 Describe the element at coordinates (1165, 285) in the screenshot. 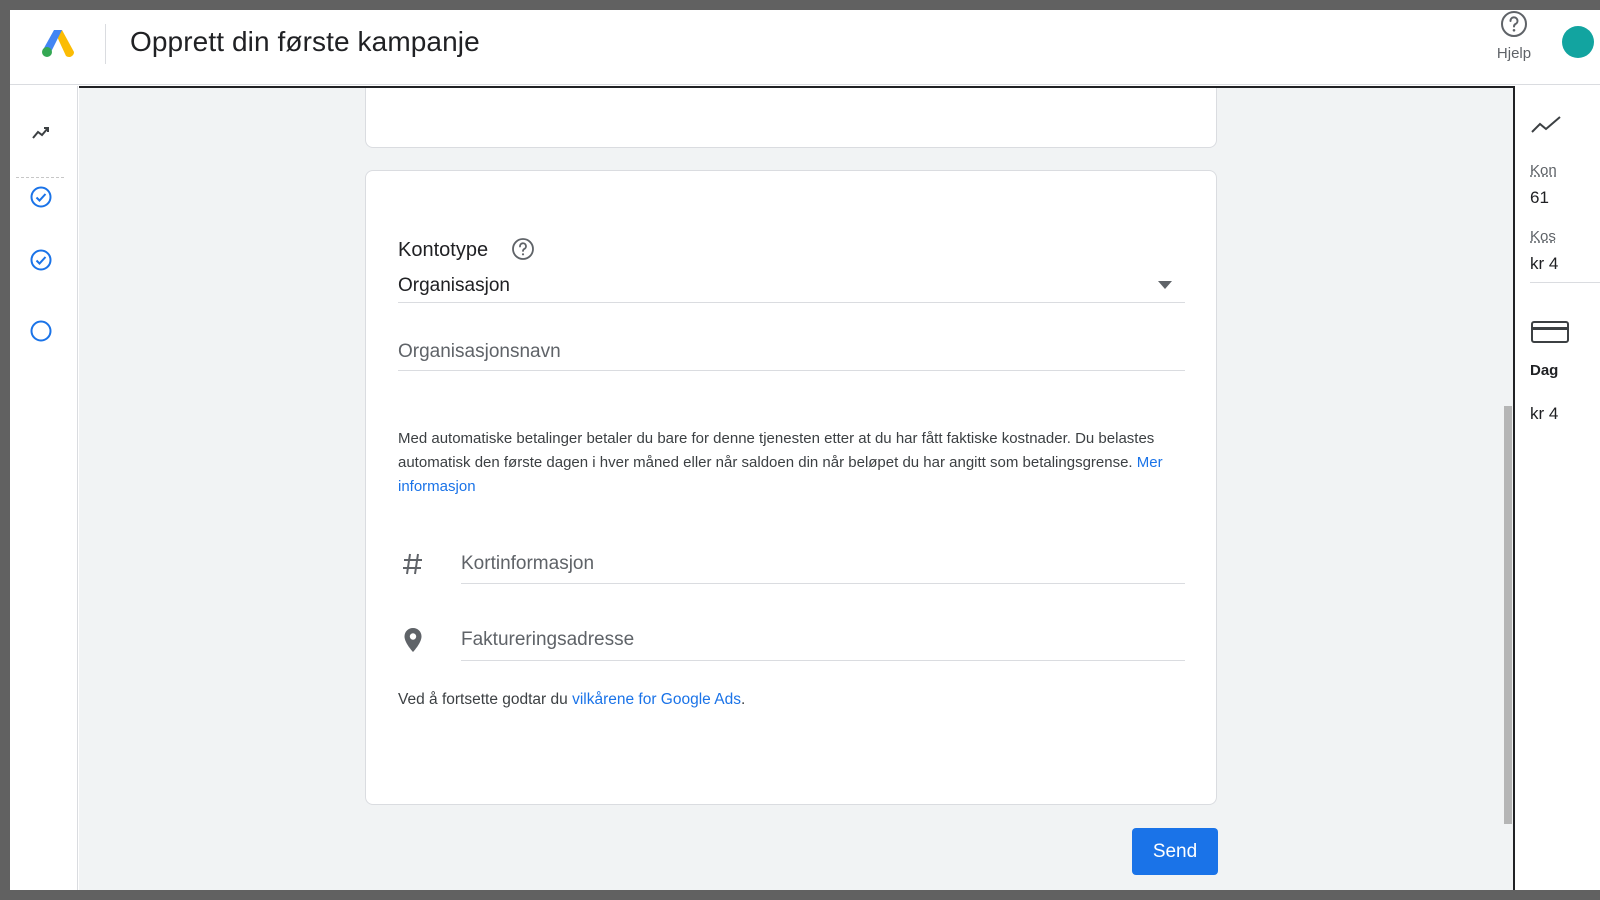

I see `dropdown-arrow-icon` at that location.